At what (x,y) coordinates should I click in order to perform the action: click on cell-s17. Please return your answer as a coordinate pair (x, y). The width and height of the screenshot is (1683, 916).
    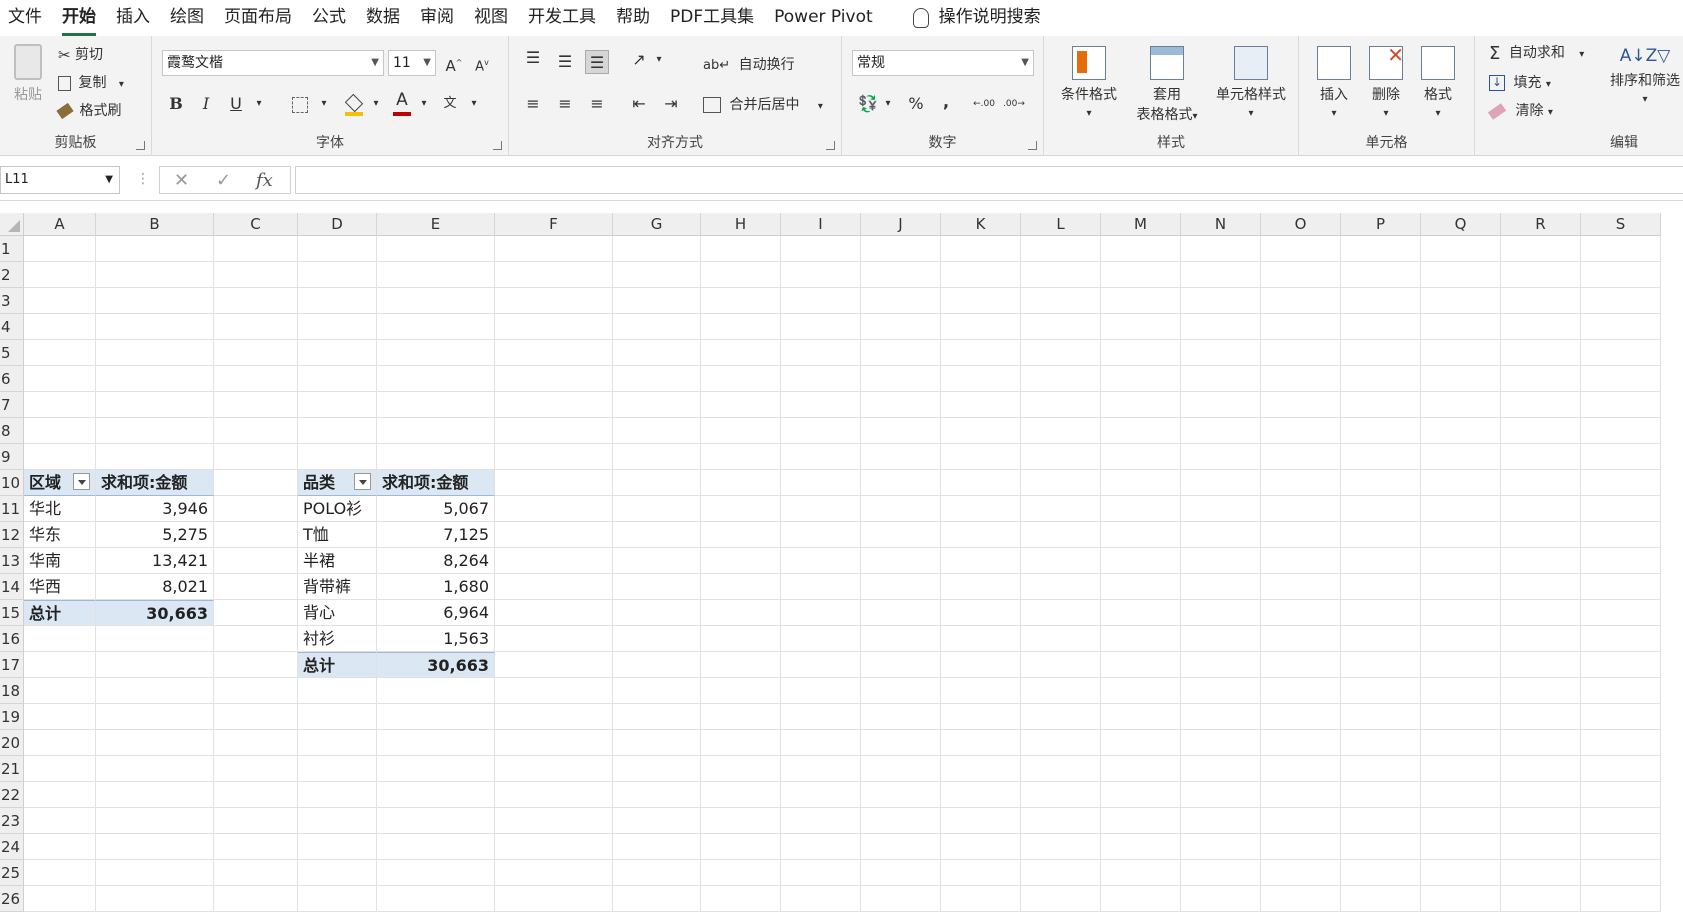
    Looking at the image, I should click on (1621, 665).